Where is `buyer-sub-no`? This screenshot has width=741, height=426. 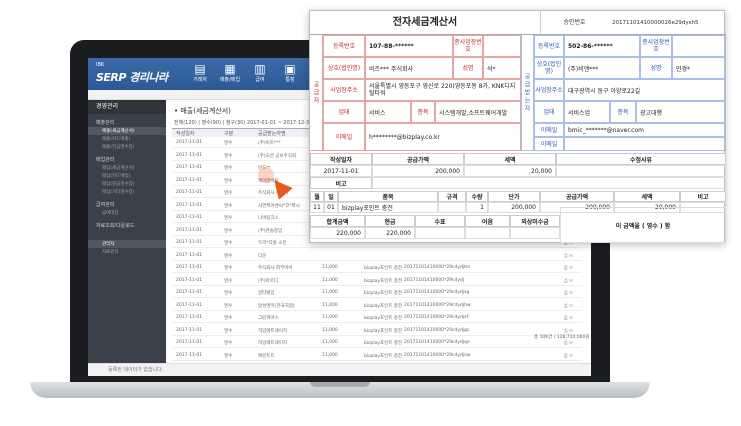
buyer-sub-no is located at coordinates (699, 46).